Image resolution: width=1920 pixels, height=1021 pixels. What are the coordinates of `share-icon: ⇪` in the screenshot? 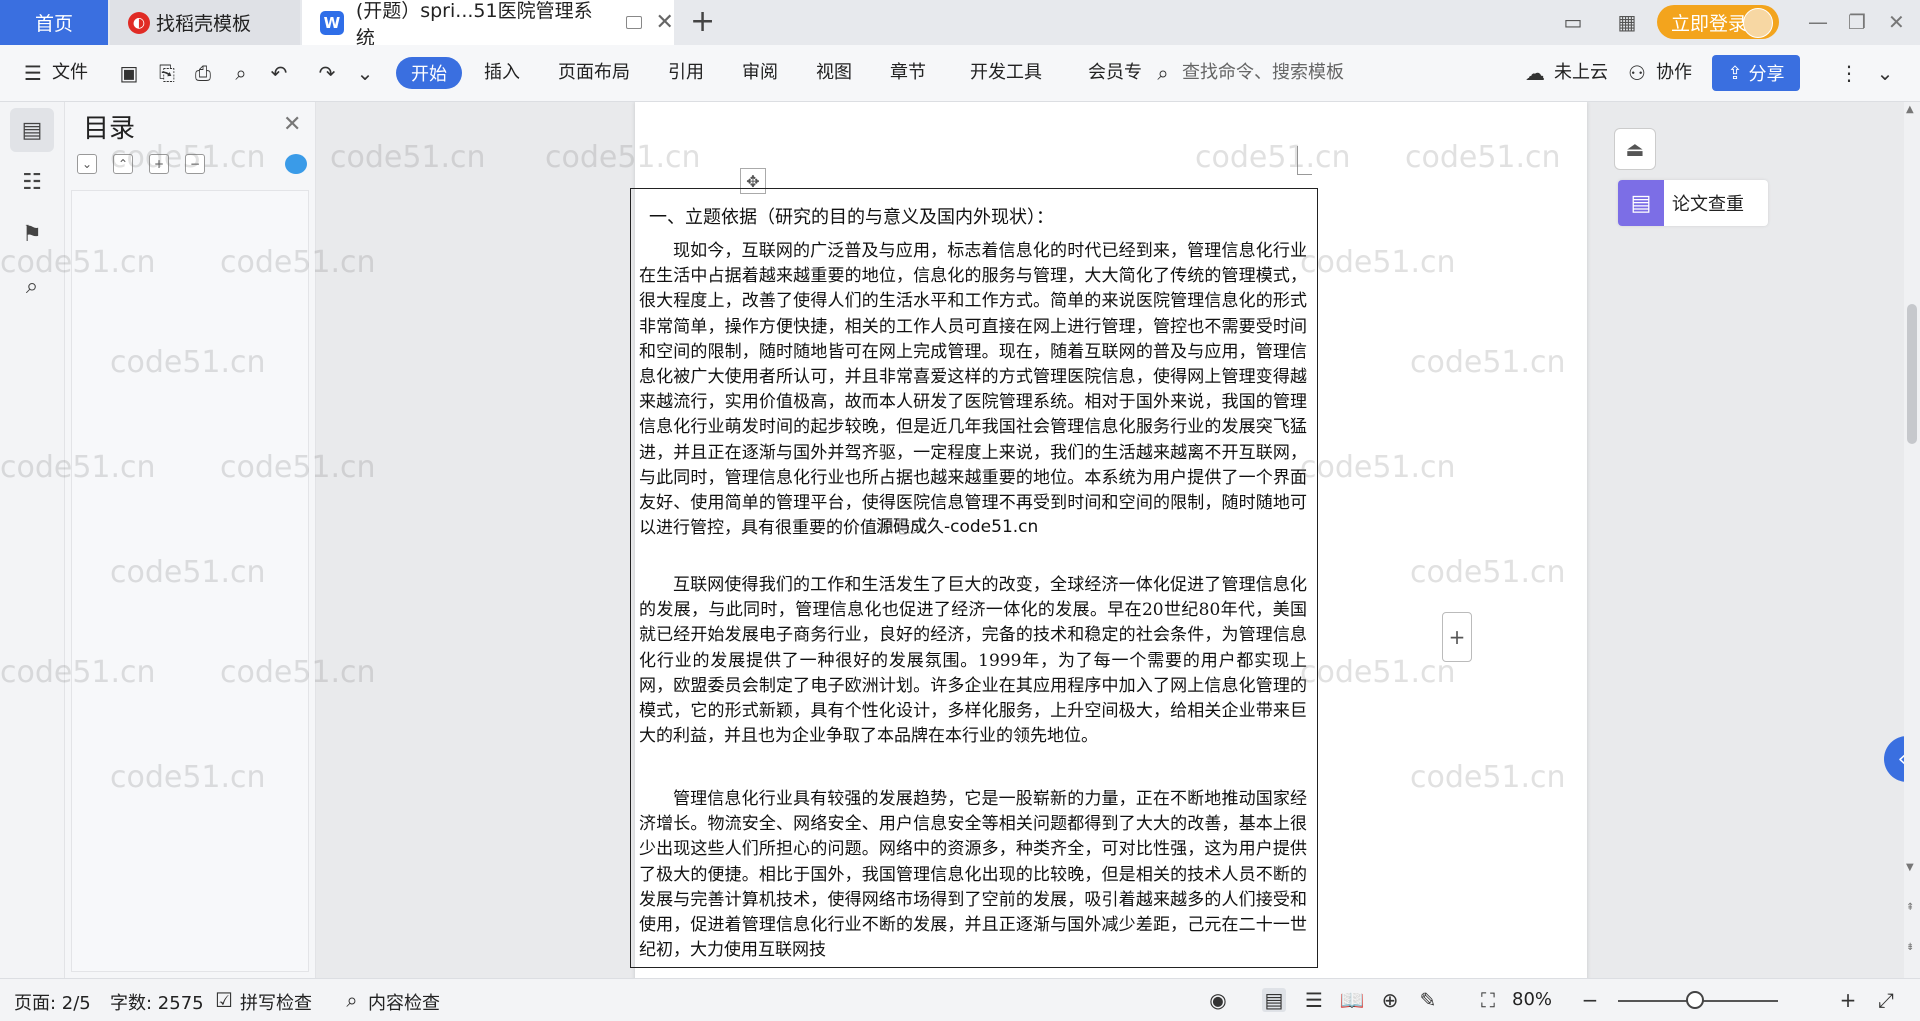 It's located at (1735, 73).